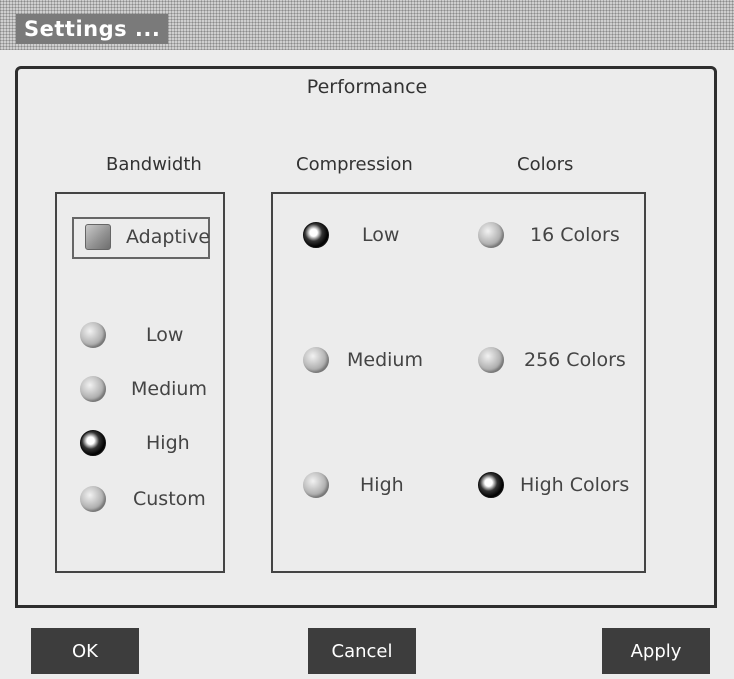 The height and width of the screenshot is (679, 734). What do you see at coordinates (168, 237) in the screenshot?
I see `adaptive-label: Adaptive` at bounding box center [168, 237].